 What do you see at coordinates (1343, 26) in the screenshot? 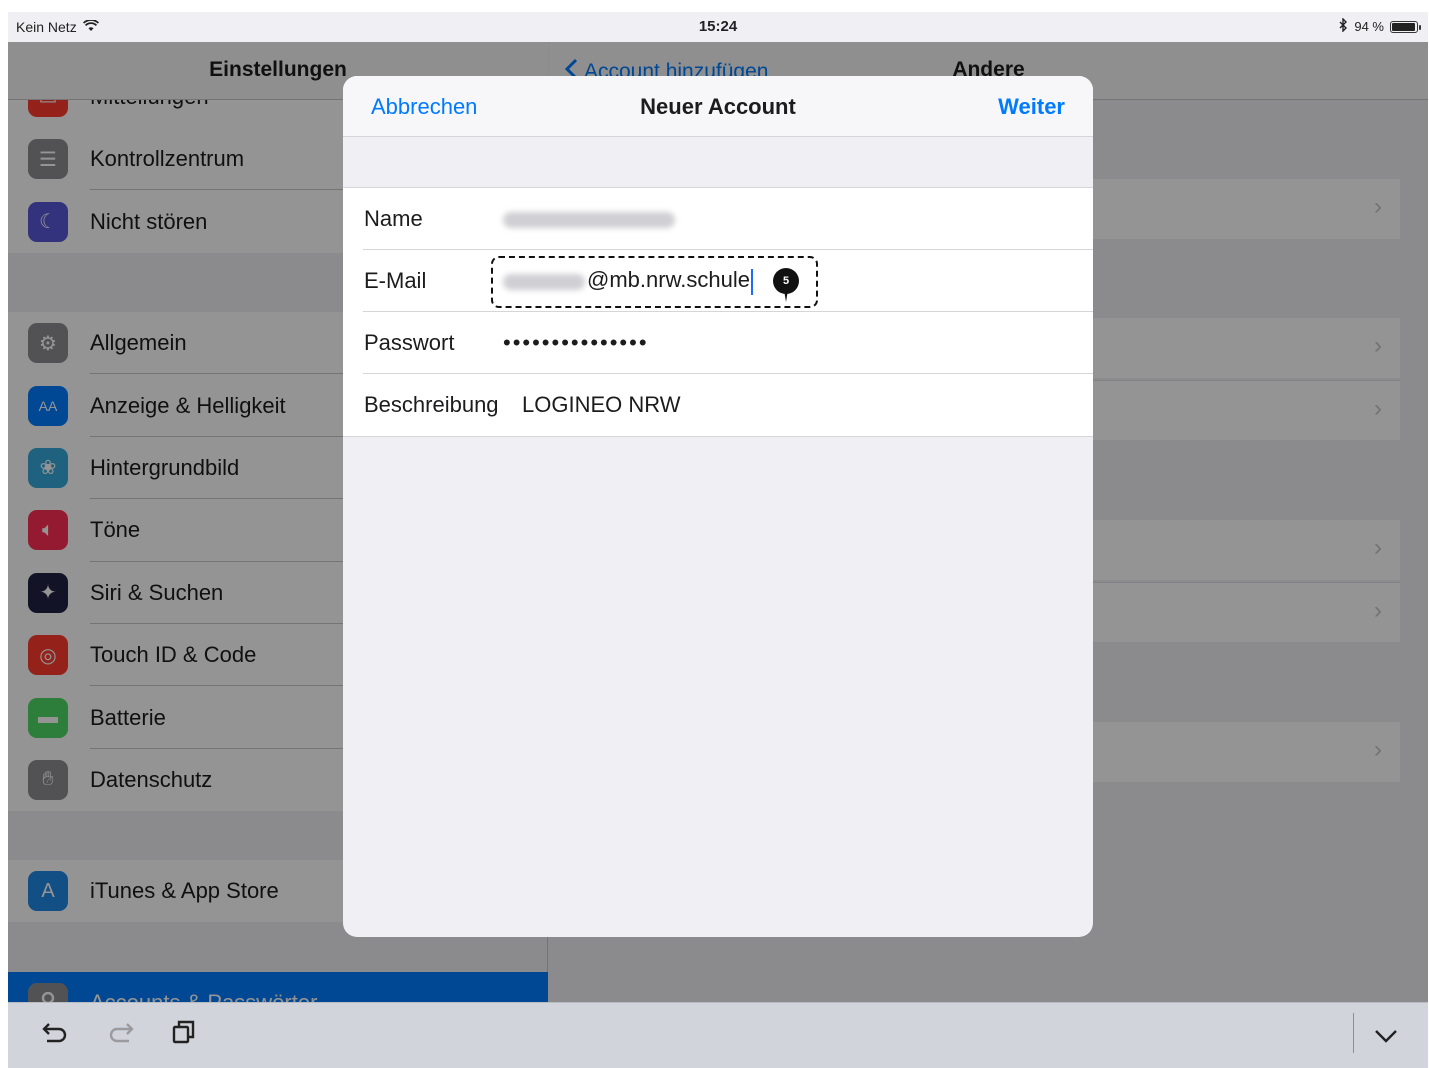
I see `bluetooth-icon` at bounding box center [1343, 26].